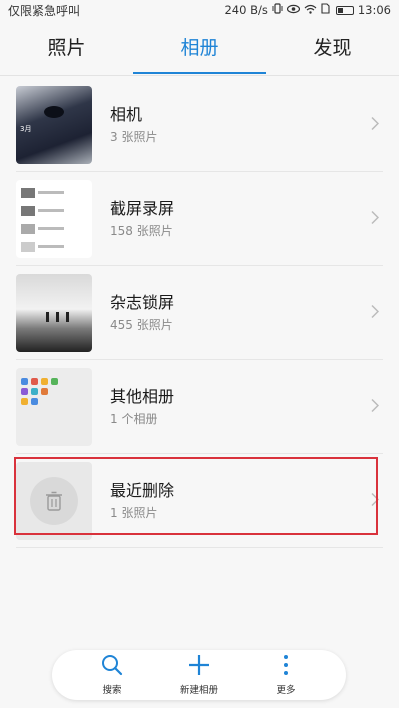  I want to click on tab-bar: 照片 相册 发现, so click(199, 48).